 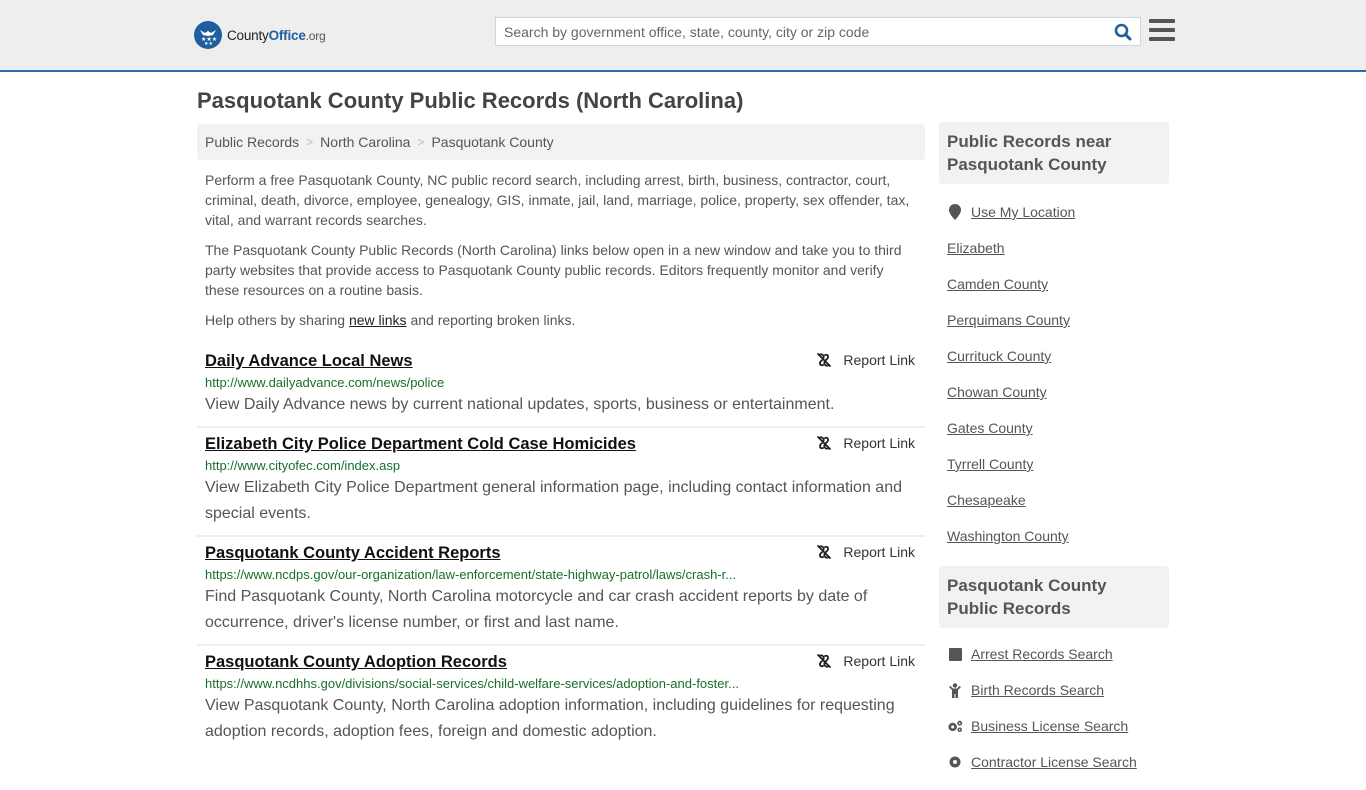 What do you see at coordinates (1054, 356) in the screenshot?
I see `nearby-item-currituck-county: Currituck County` at bounding box center [1054, 356].